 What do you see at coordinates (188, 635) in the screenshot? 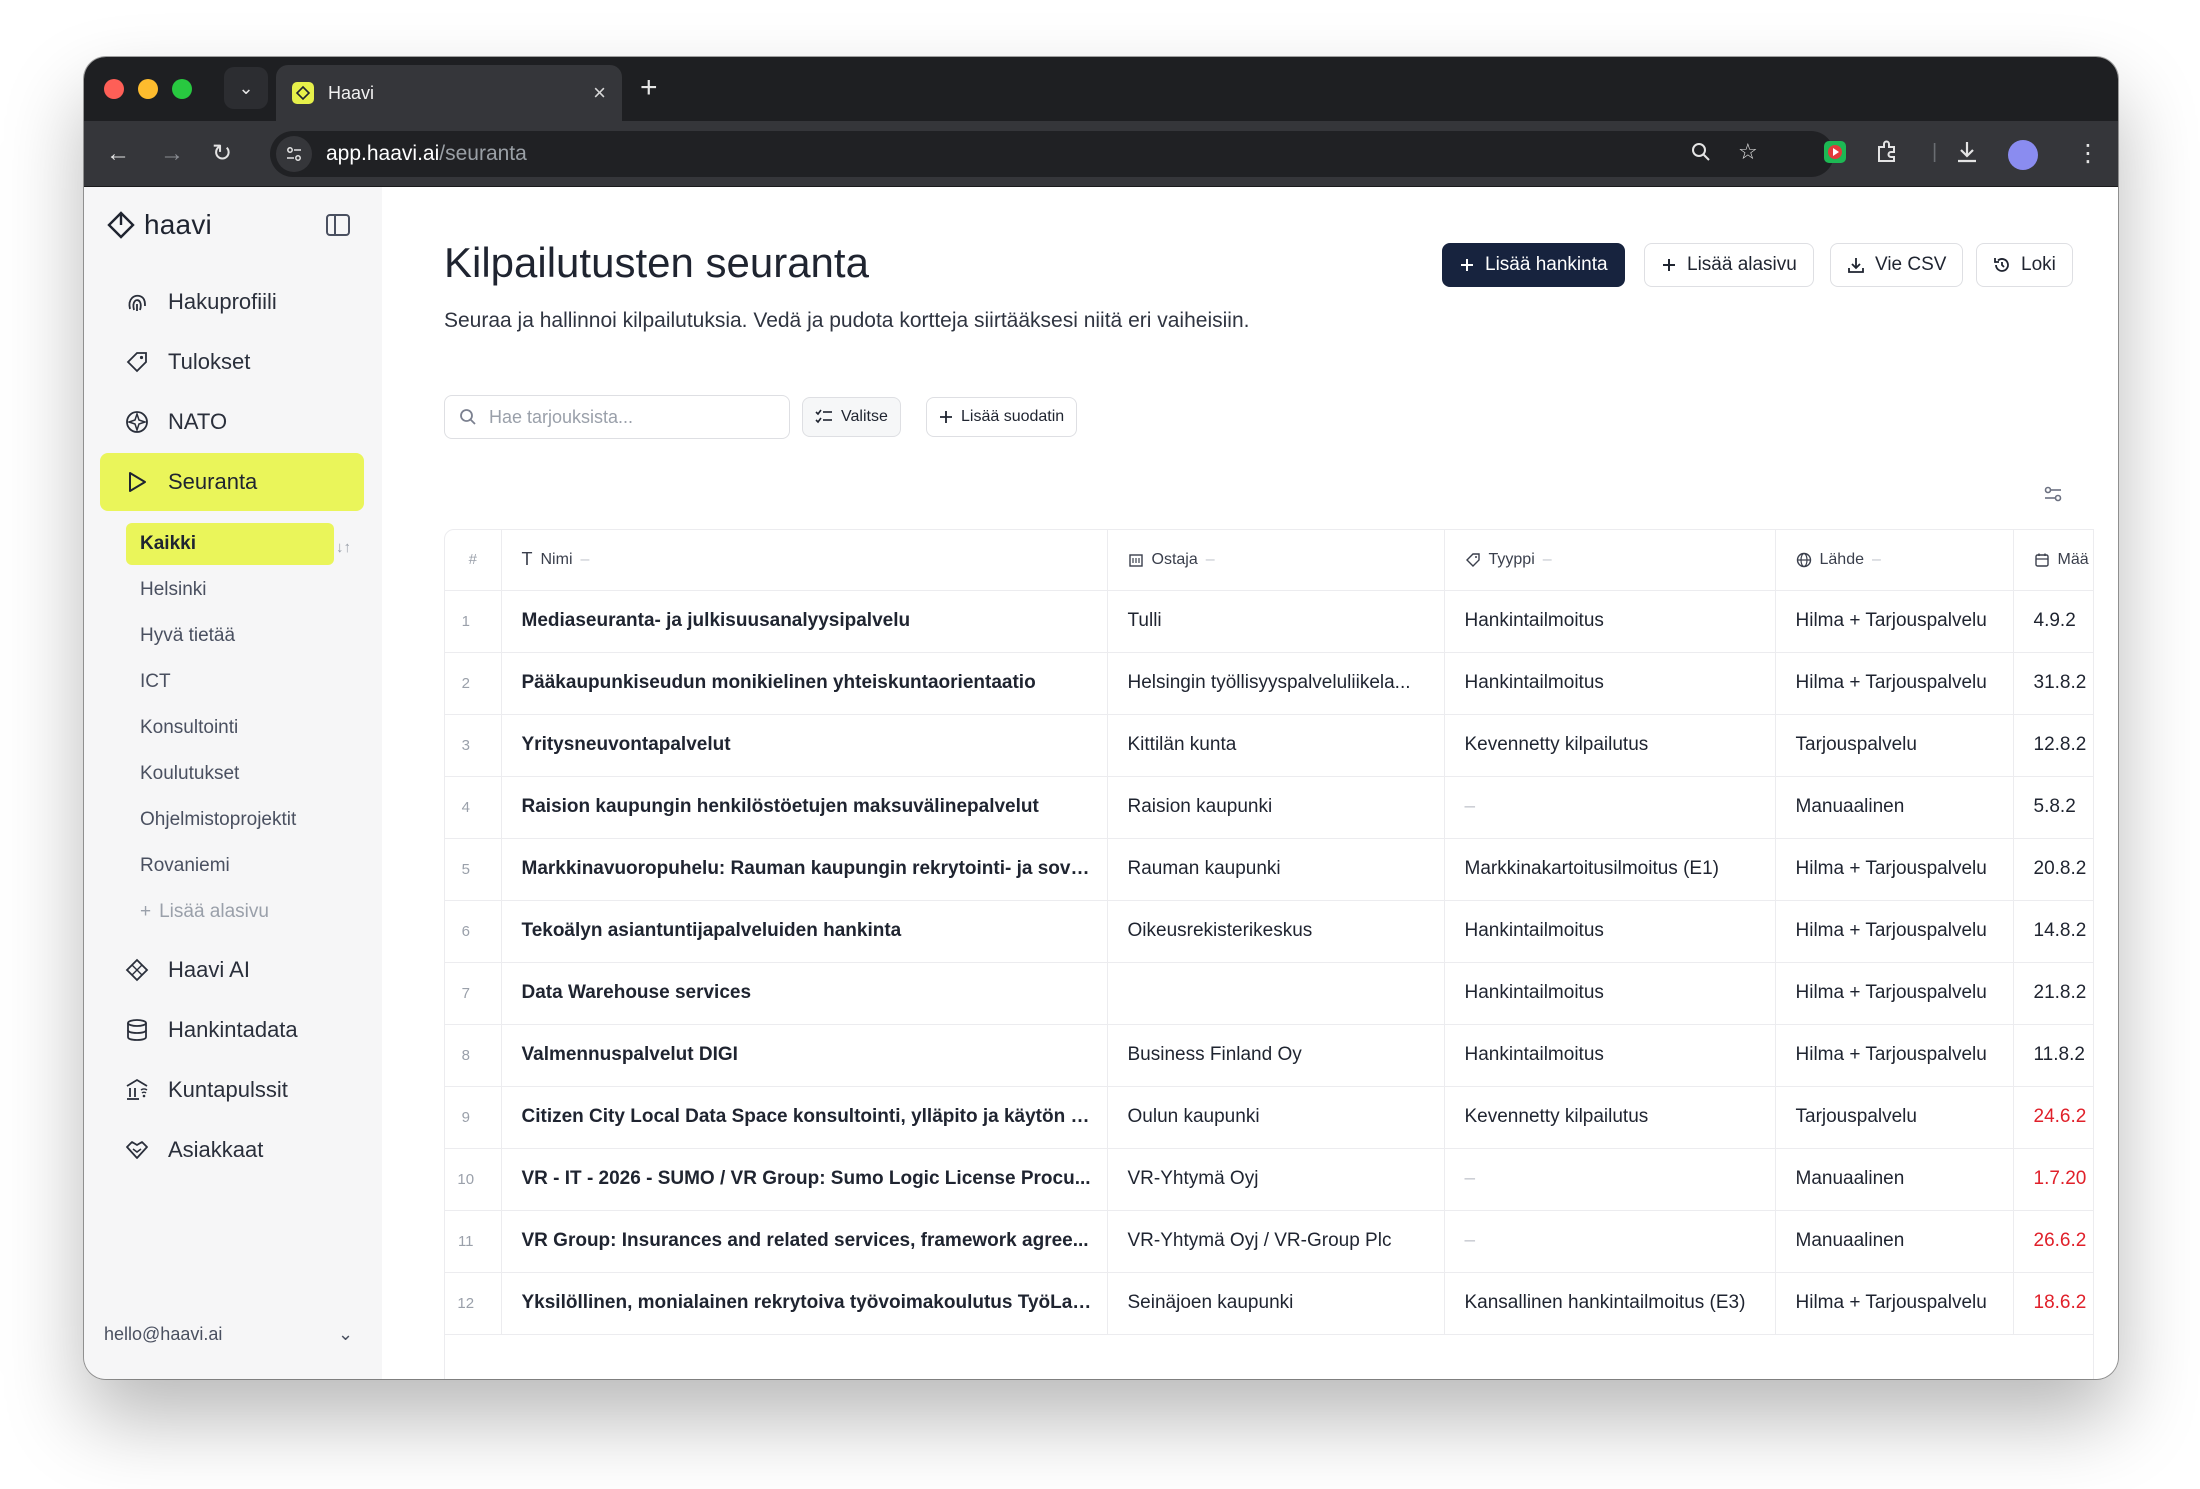
I see `subpage-label: Hyvä tietää` at bounding box center [188, 635].